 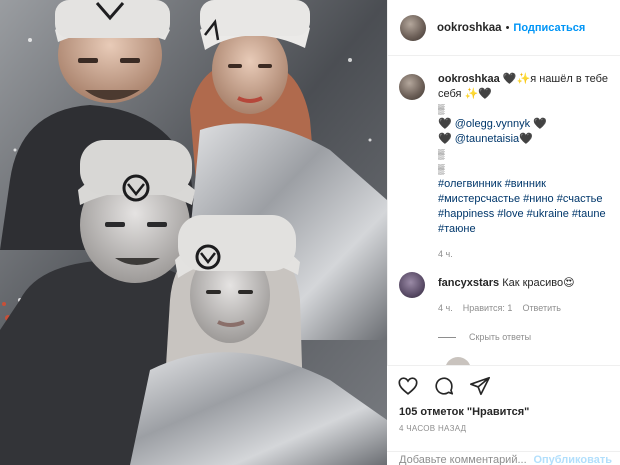 What do you see at coordinates (538, 283) in the screenshot?
I see `comment-text: Как красиво😍` at bounding box center [538, 283].